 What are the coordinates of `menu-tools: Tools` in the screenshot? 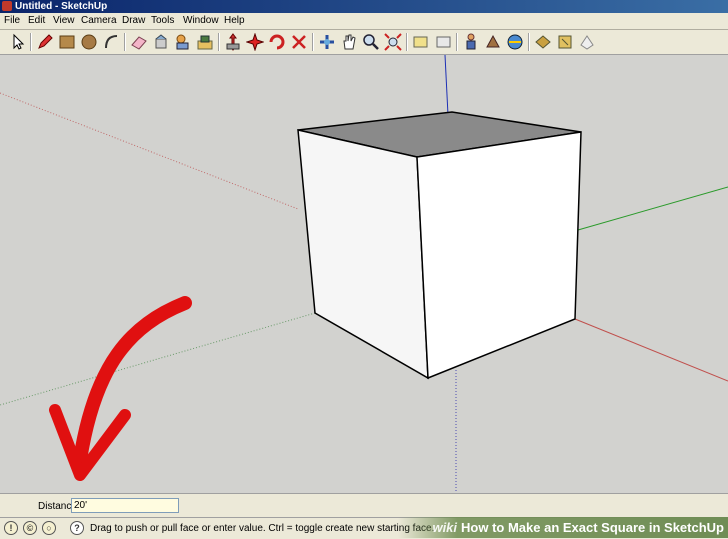 It's located at (162, 20).